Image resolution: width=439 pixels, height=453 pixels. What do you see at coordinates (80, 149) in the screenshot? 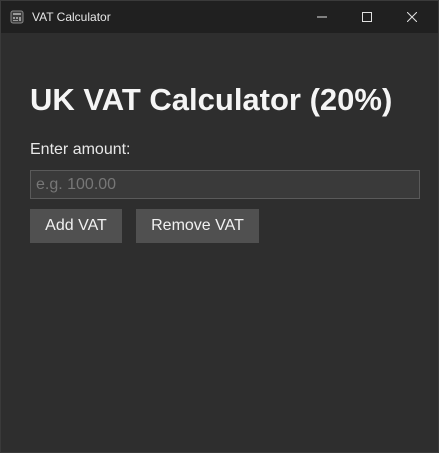
I see `amount-label: Enter amount:` at bounding box center [80, 149].